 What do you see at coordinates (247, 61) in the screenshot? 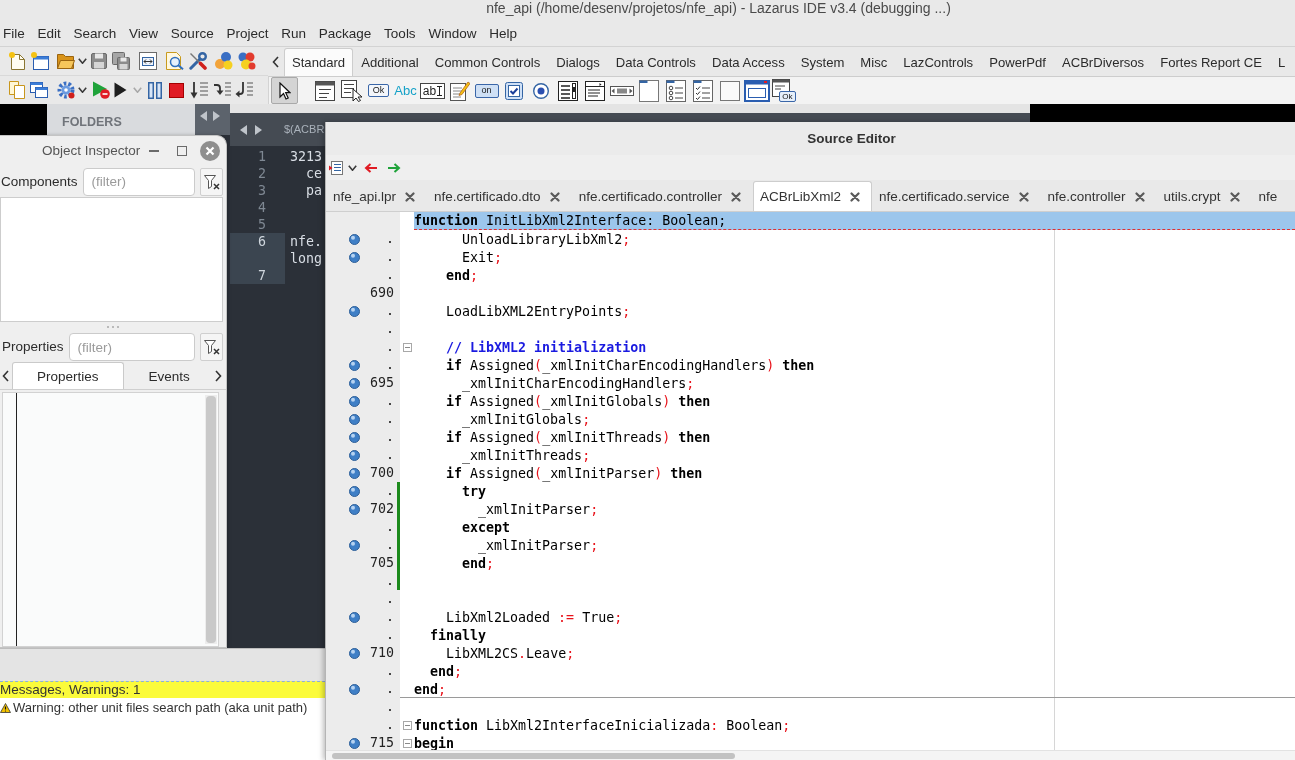
I see `sphere-cluster-icon` at bounding box center [247, 61].